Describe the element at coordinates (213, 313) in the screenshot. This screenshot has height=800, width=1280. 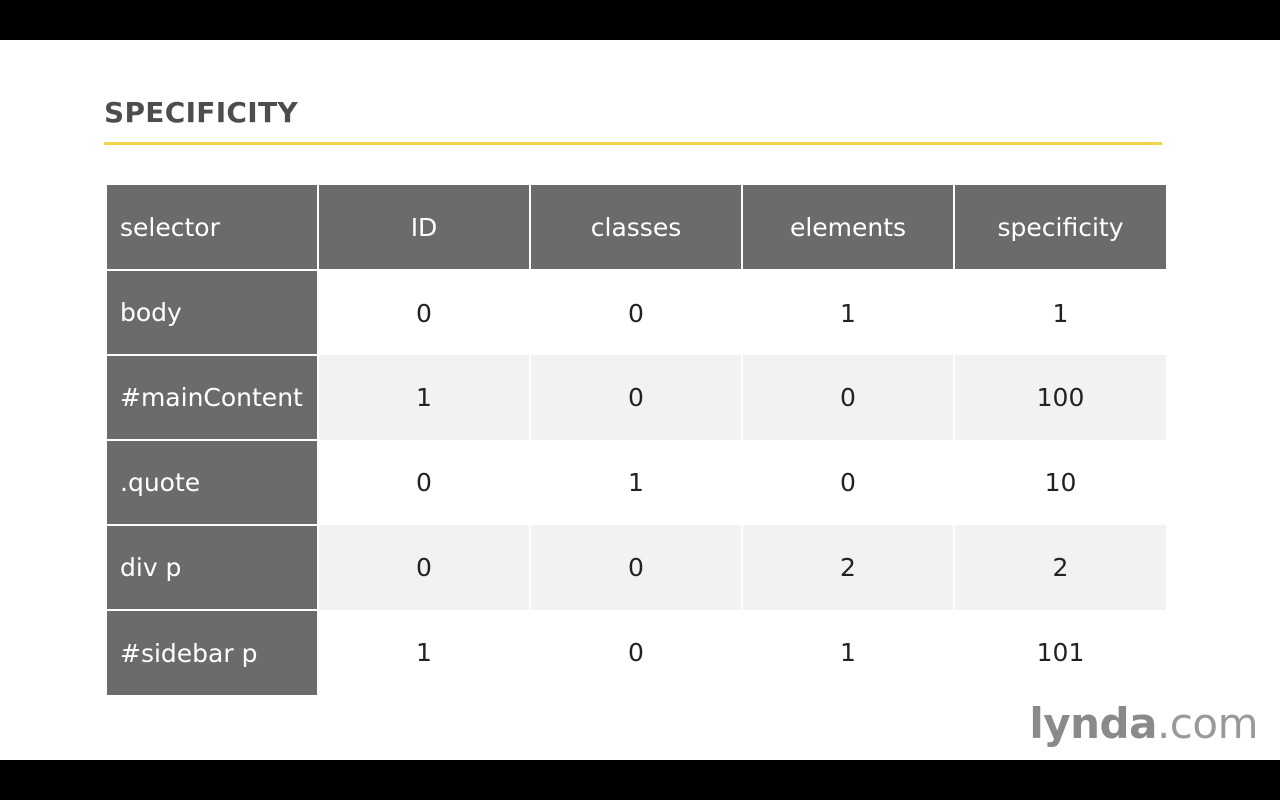
I see `selector-cell: body` at that location.